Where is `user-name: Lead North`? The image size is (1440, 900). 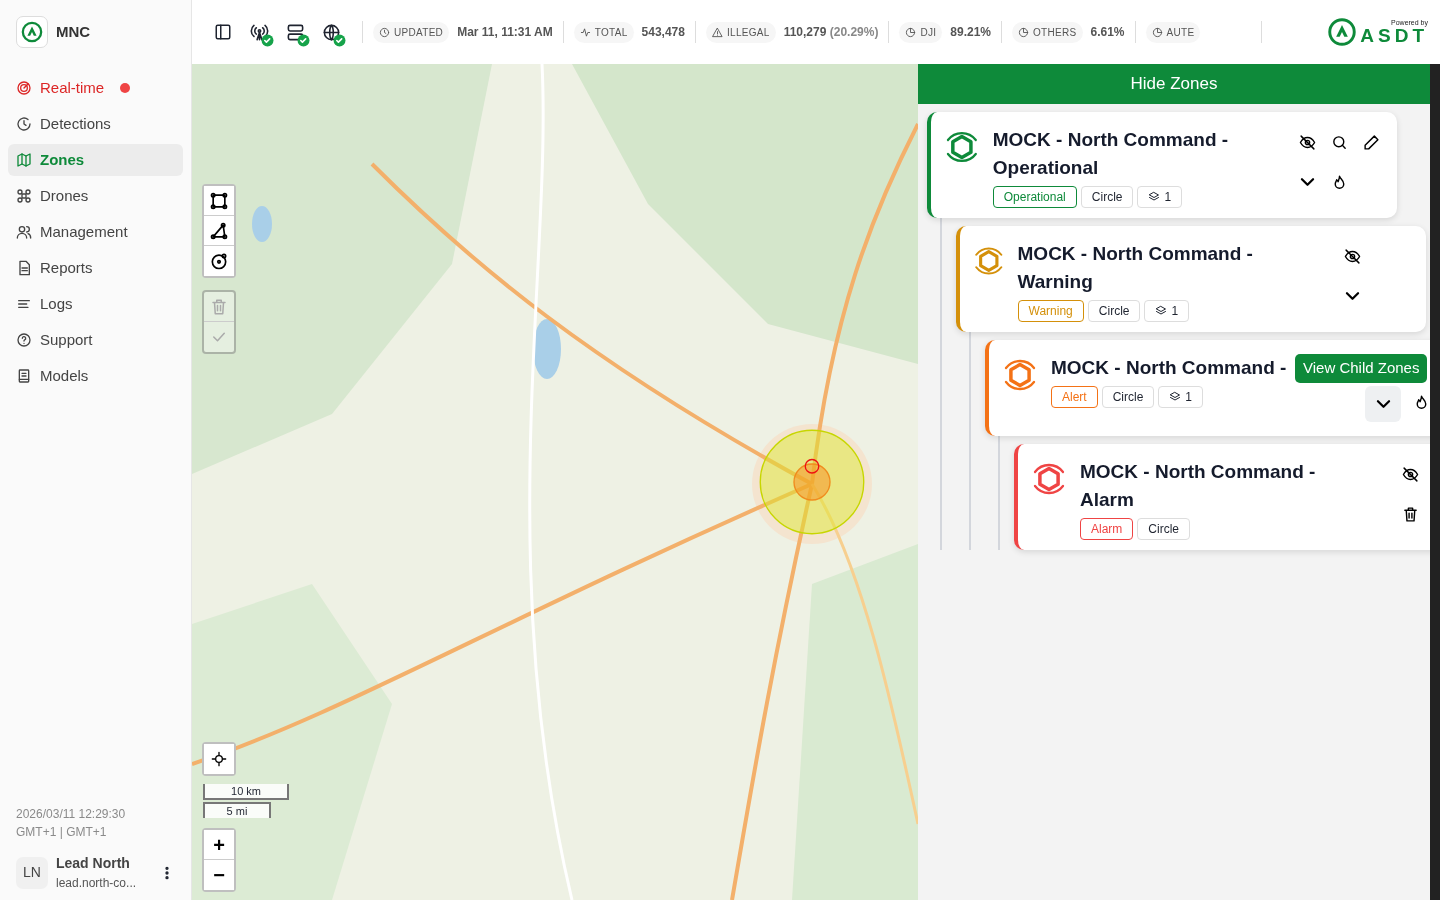
user-name: Lead North is located at coordinates (93, 863).